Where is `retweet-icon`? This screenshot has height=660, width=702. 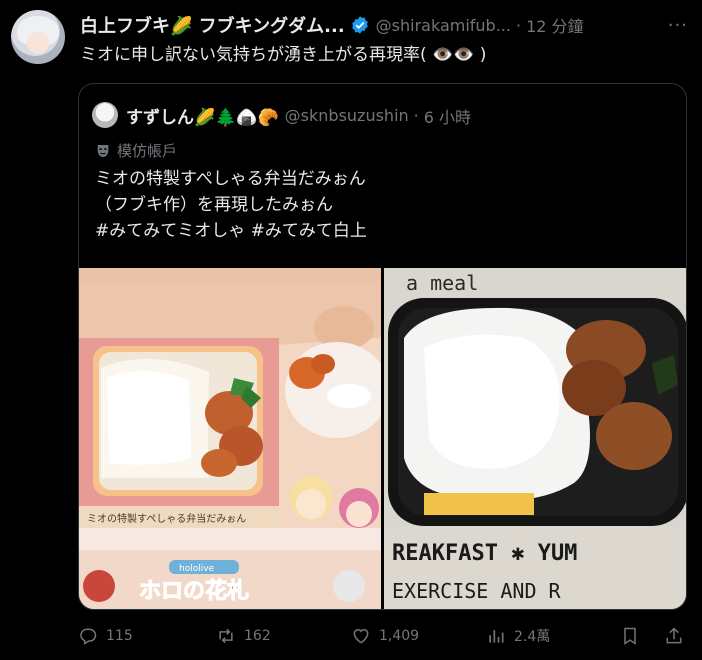
retweet-icon is located at coordinates (226, 636).